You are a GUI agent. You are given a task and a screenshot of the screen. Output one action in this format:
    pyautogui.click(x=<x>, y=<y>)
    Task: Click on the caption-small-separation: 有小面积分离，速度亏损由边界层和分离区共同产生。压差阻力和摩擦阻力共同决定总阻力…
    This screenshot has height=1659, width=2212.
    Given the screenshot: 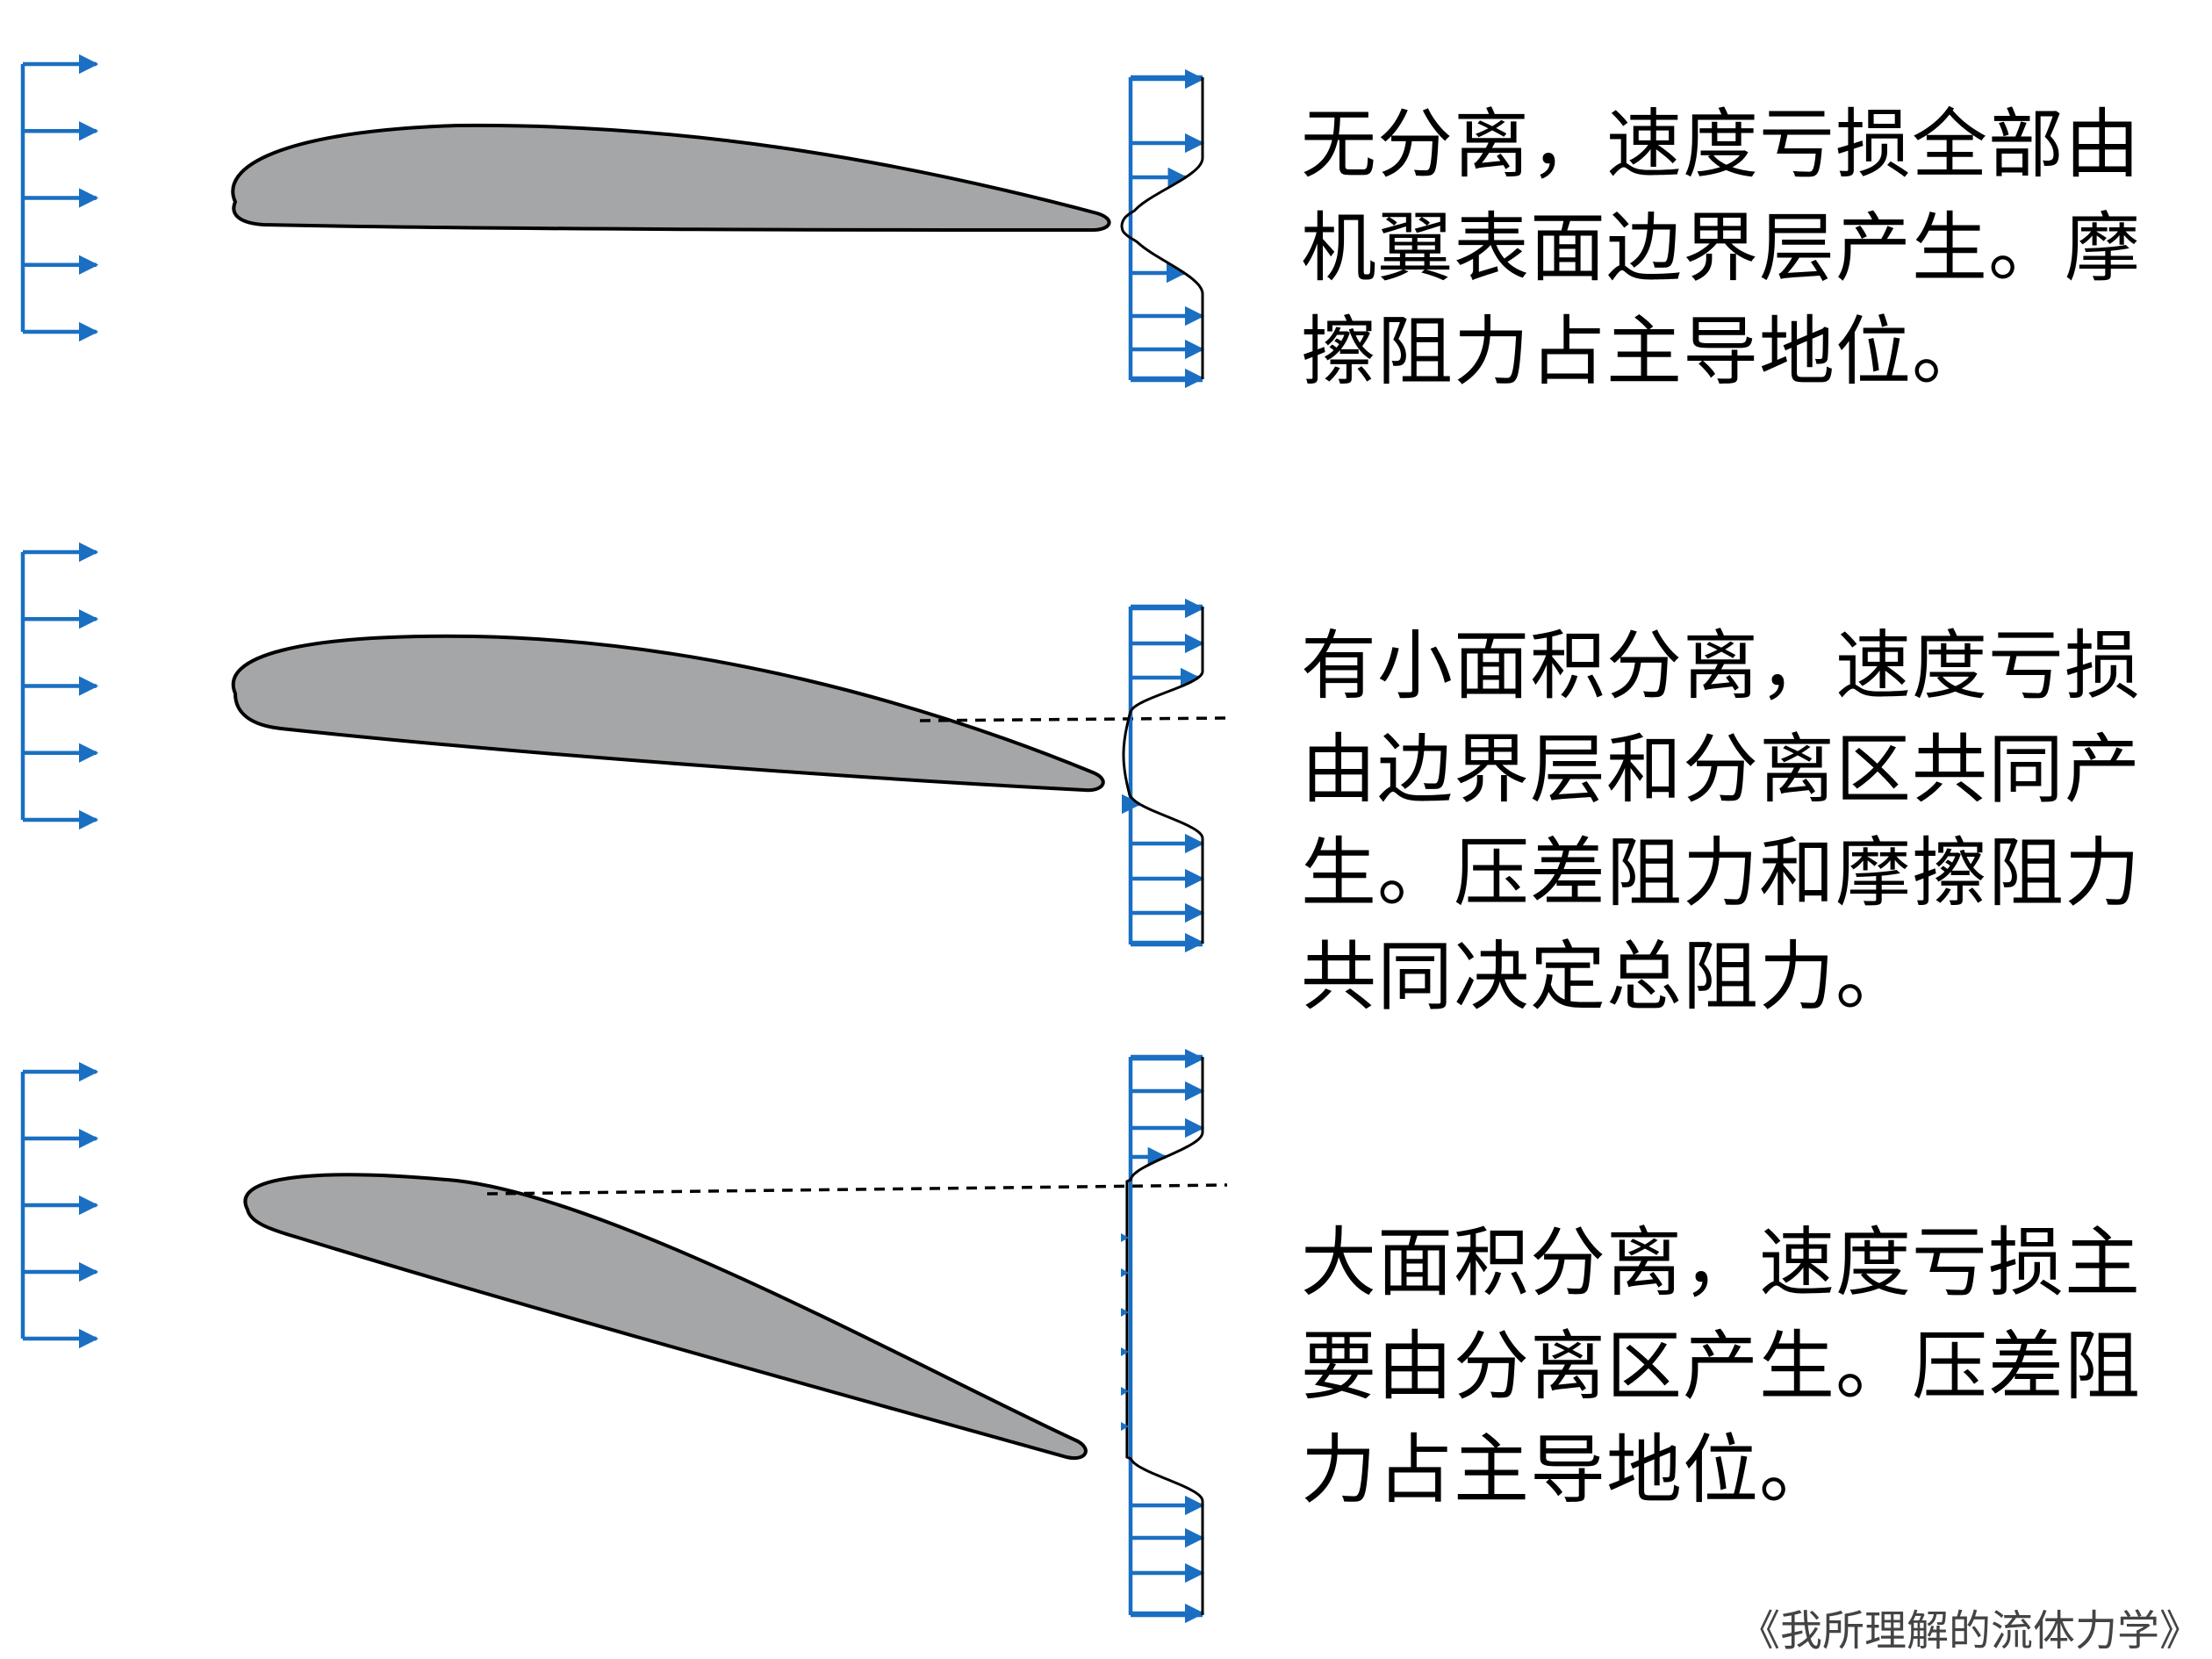 What is the action you would take?
    pyautogui.click(x=1721, y=822)
    